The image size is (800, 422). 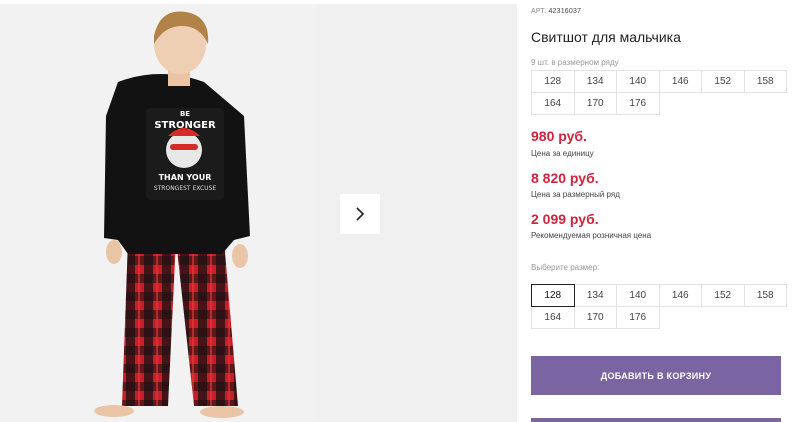 I want to click on gallery-next-button, so click(x=360, y=214).